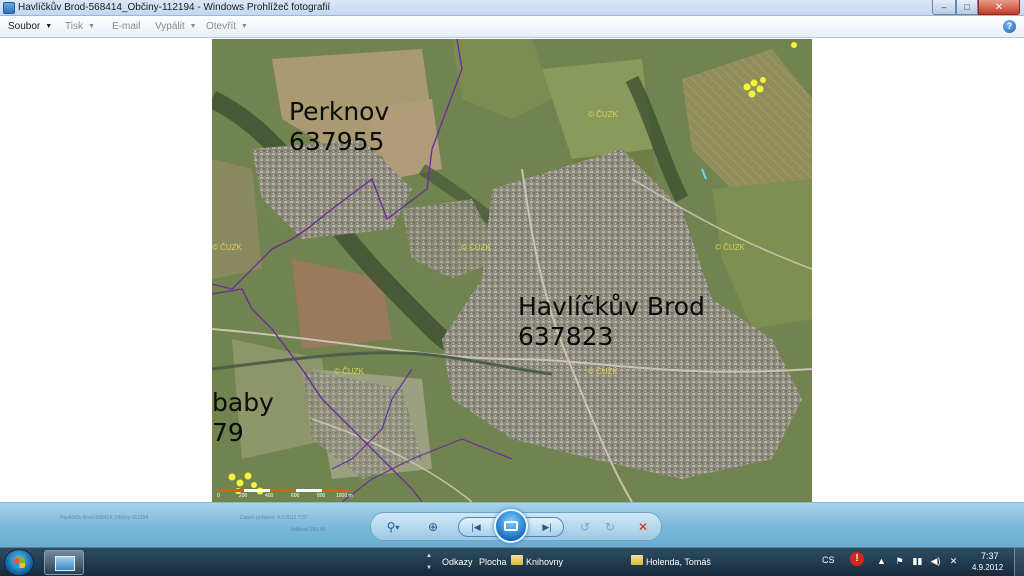 Image resolution: width=1024 pixels, height=576 pixels. I want to click on toolbar-odkazy: Odkazy, so click(457, 562).